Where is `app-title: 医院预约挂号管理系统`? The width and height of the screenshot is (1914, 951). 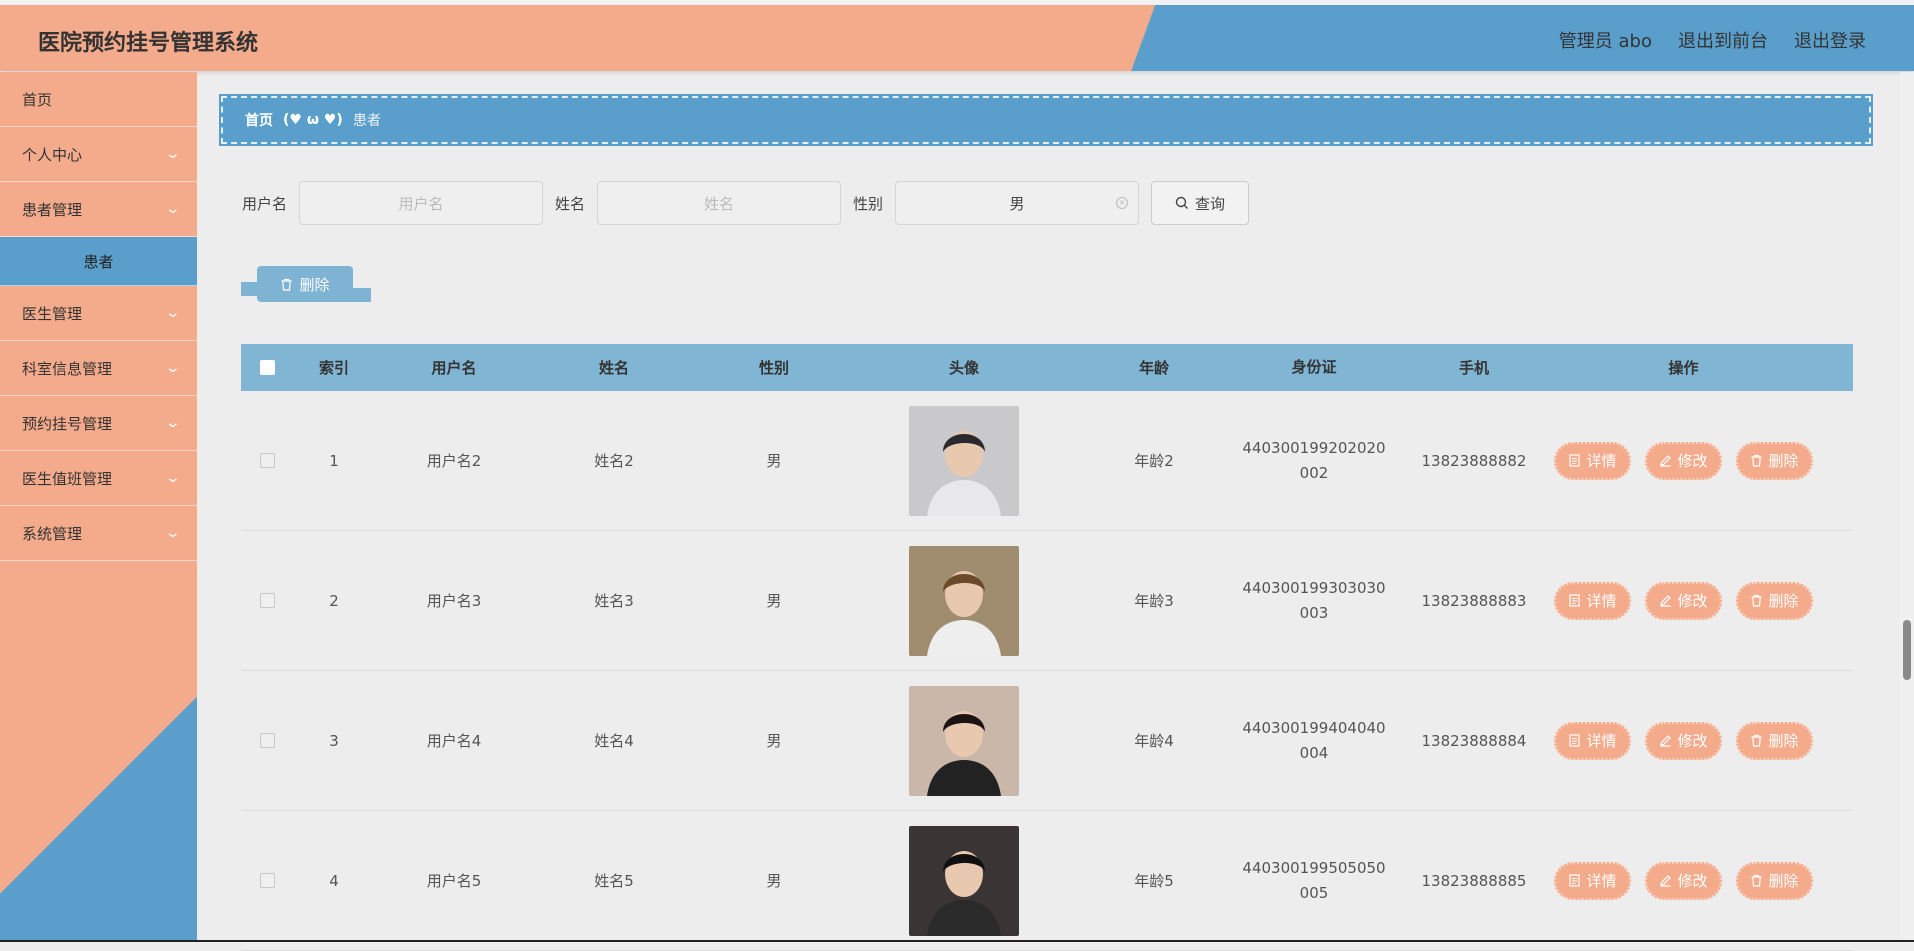 app-title: 医院预约挂号管理系统 is located at coordinates (148, 43).